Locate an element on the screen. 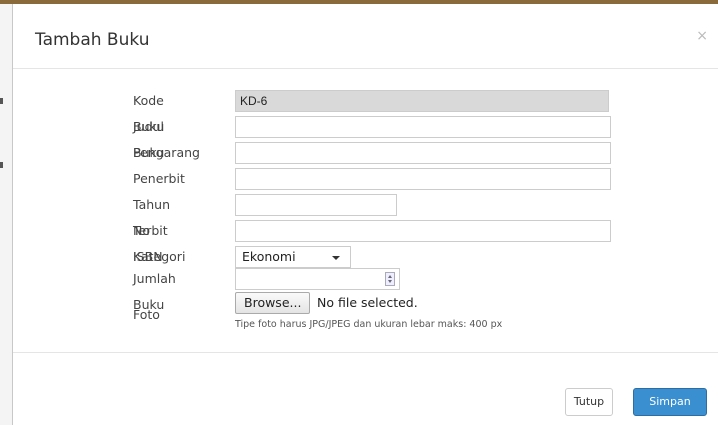 Image resolution: width=718 pixels, height=425 pixels. chevron-down-icon is located at coordinates (336, 258).